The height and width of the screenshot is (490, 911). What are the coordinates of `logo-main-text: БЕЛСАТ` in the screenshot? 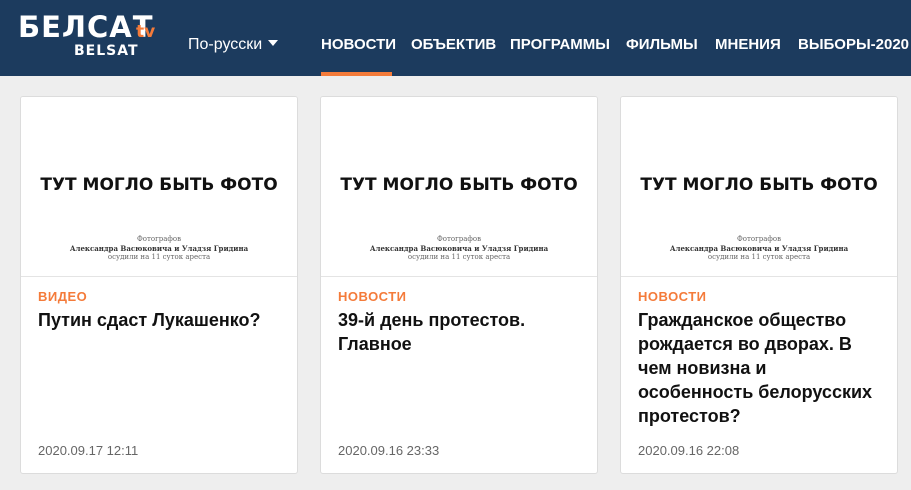 It's located at (86, 27).